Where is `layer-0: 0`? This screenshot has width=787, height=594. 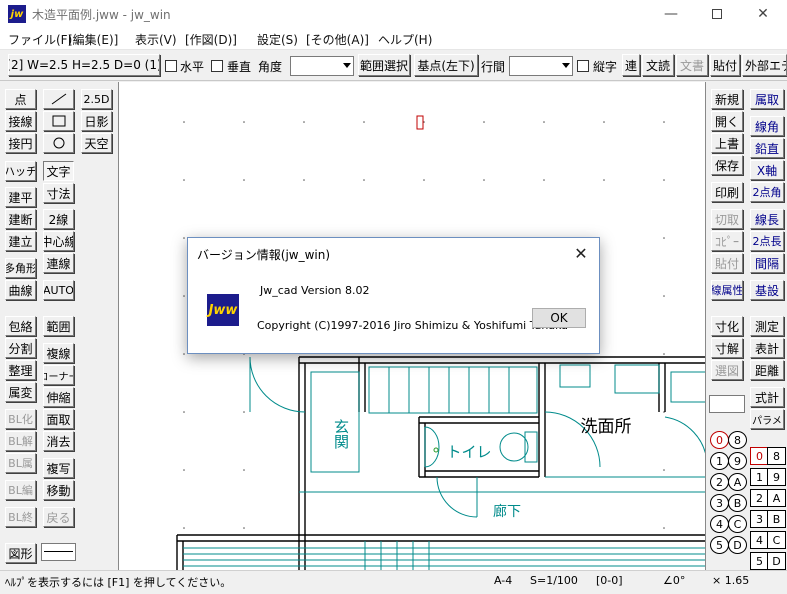 layer-0: 0 is located at coordinates (719, 440).